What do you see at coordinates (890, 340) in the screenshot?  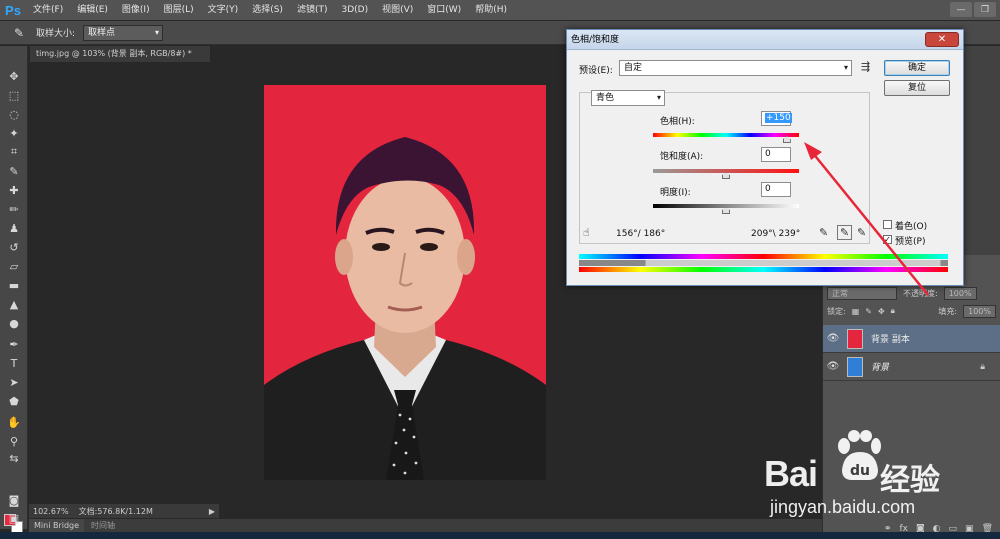 I see `layer-name: 背景 副本` at bounding box center [890, 340].